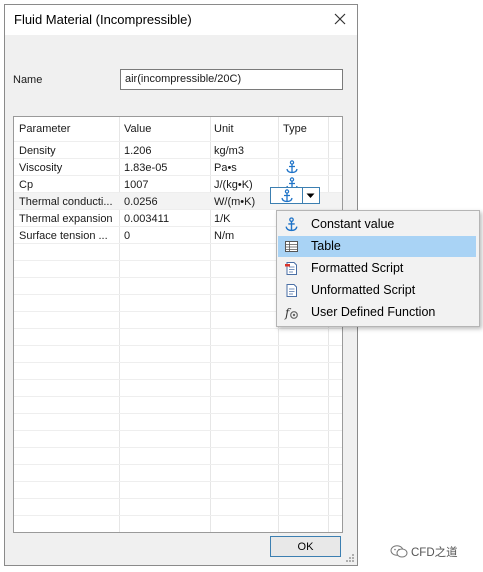  Describe the element at coordinates (291, 268) in the screenshot. I see `formatted-script-icon` at that location.